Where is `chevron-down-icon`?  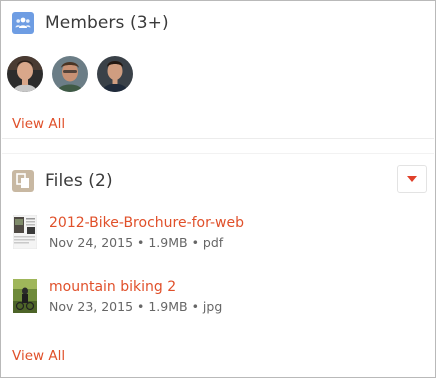
chevron-down-icon is located at coordinates (412, 179).